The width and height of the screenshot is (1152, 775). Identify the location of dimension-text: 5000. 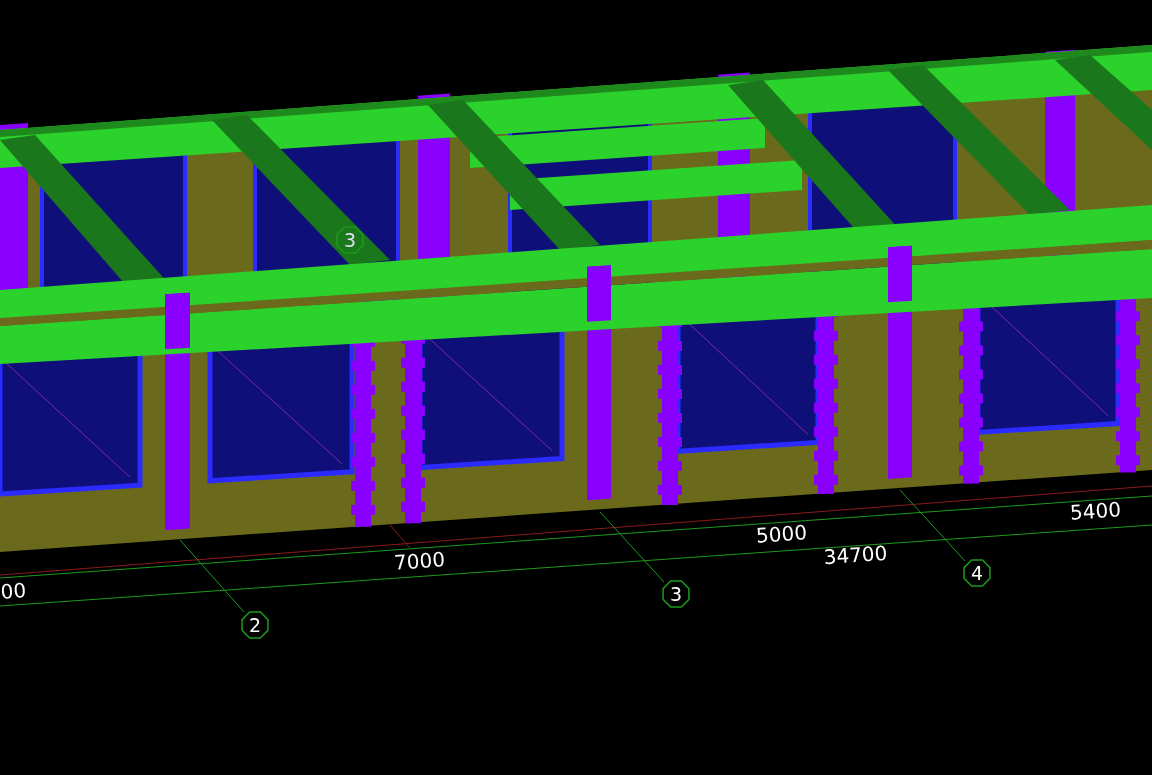
(781, 534).